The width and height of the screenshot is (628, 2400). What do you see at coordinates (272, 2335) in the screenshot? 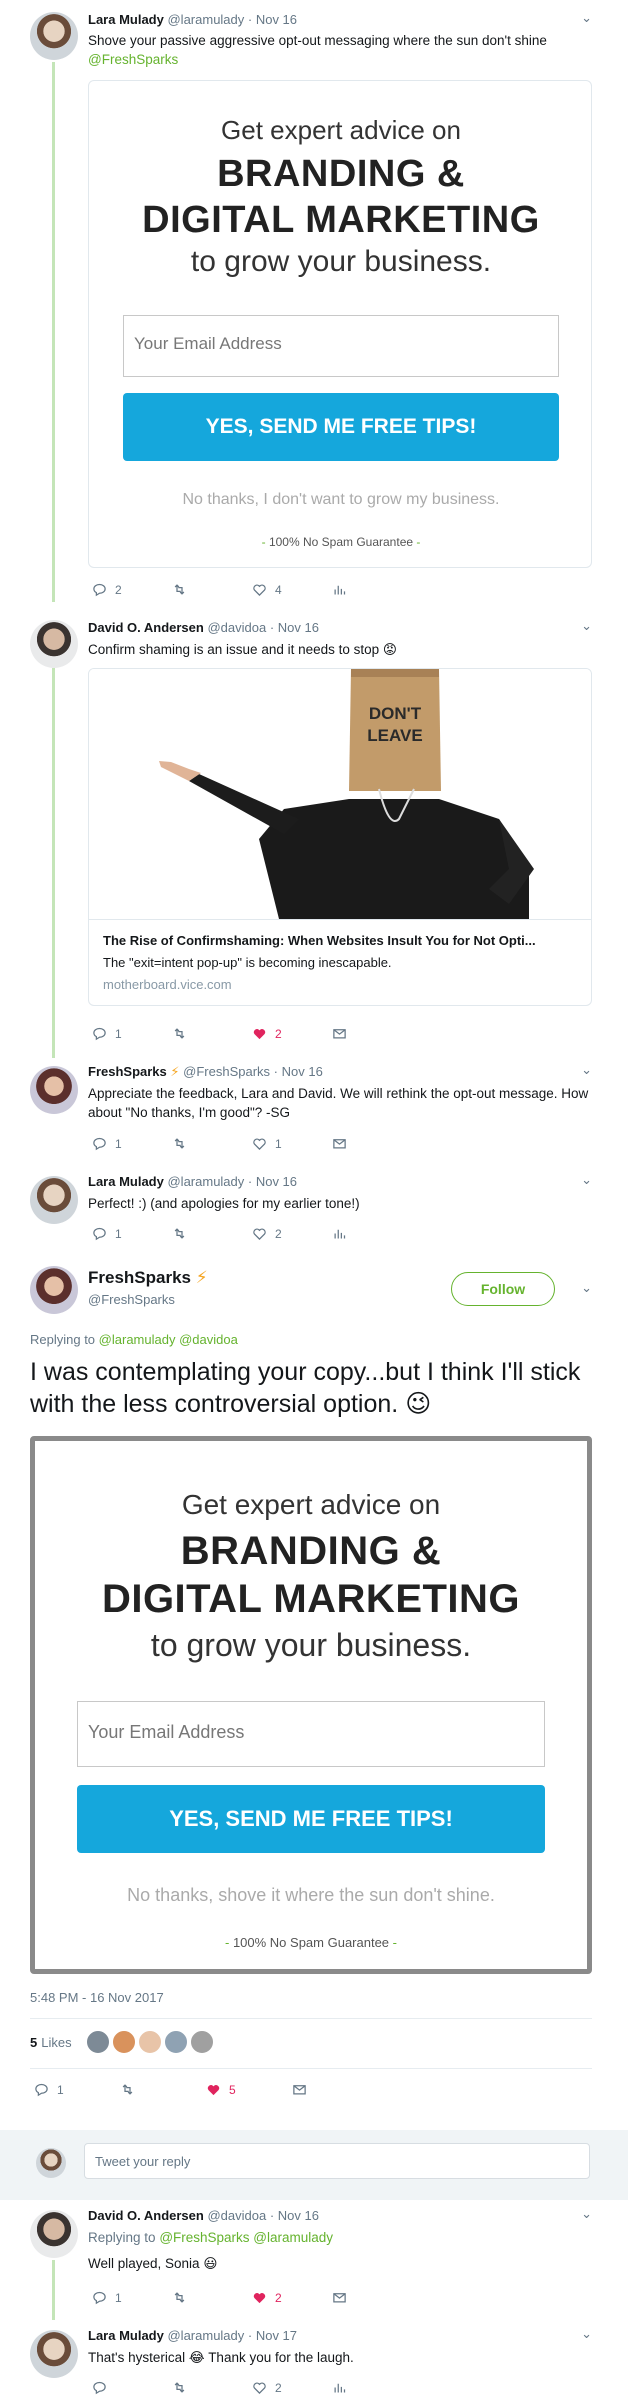
I see `tweet-date: · Nov 17` at bounding box center [272, 2335].